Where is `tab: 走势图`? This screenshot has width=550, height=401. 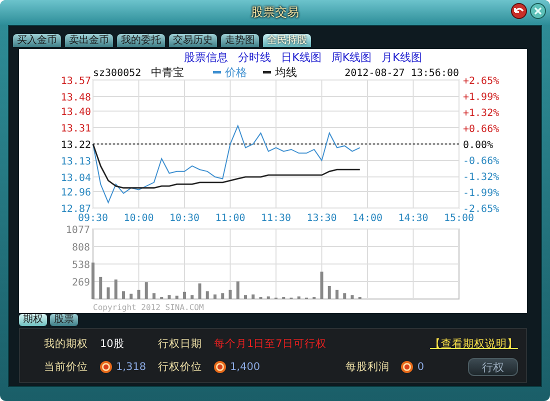
tab: 走势图 is located at coordinates (240, 40).